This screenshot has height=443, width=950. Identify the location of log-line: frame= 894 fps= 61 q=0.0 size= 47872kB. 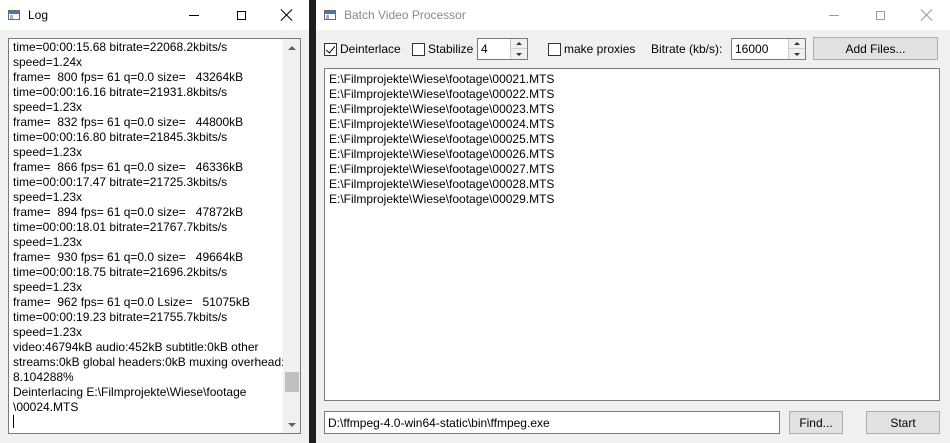
(128, 212).